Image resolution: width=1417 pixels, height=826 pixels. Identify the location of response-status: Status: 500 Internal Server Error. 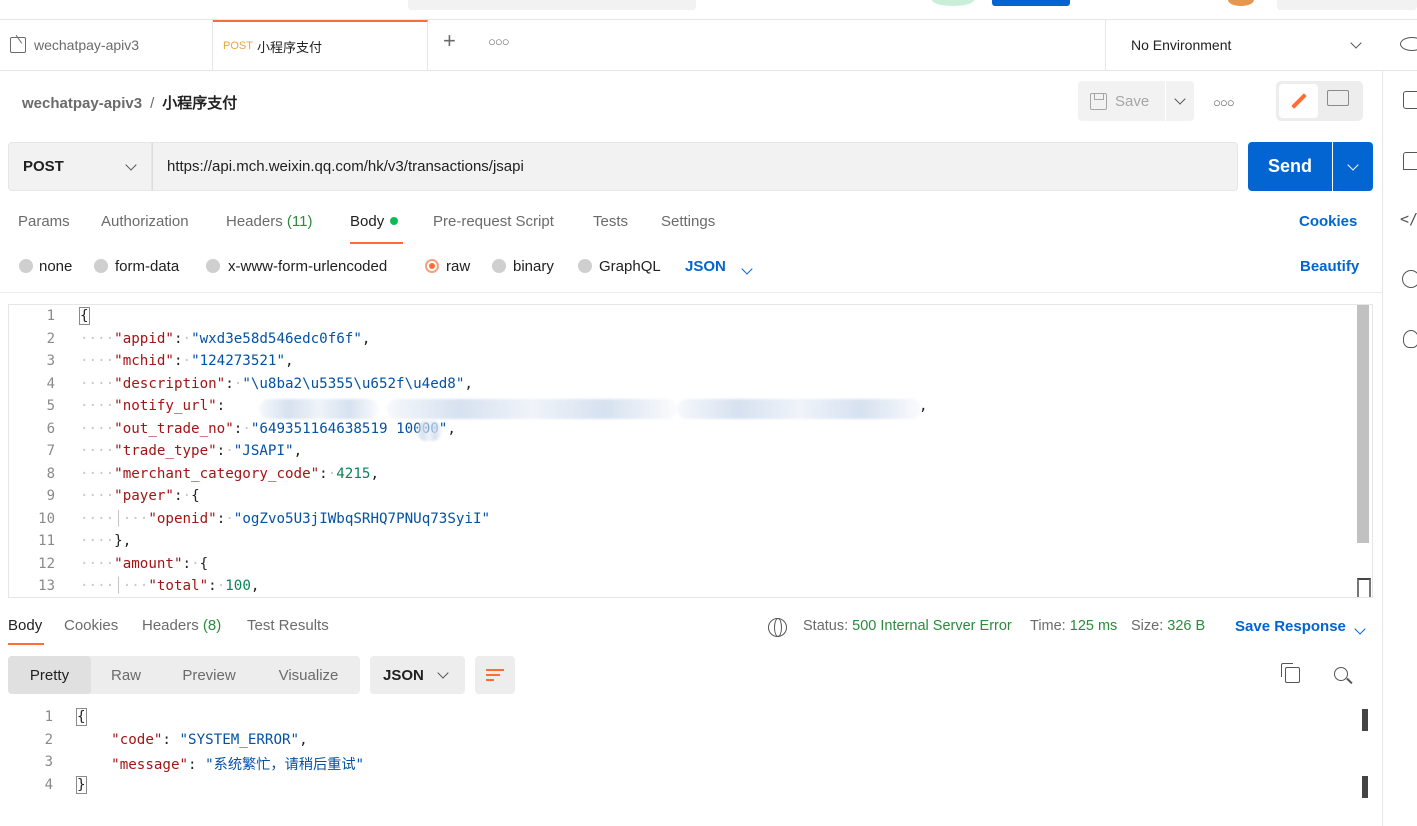
(907, 626).